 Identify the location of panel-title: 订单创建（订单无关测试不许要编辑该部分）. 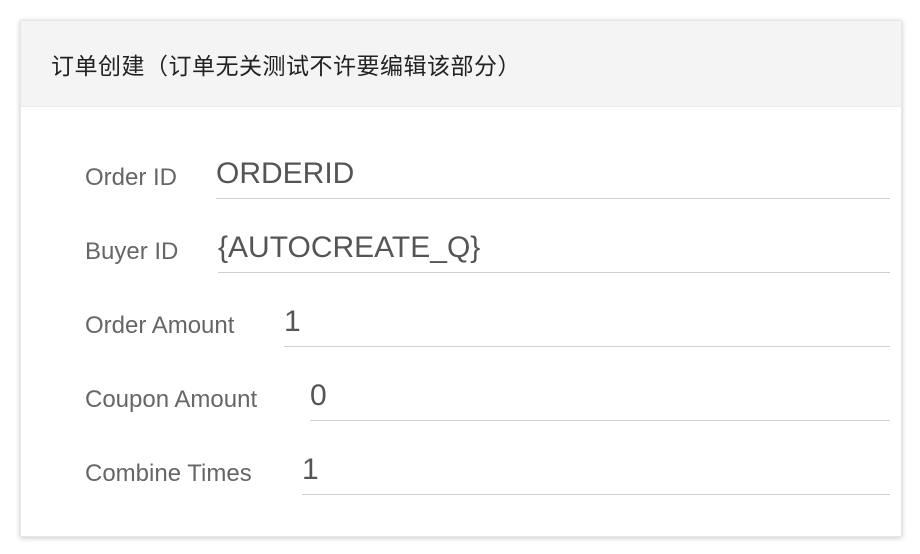
(286, 66).